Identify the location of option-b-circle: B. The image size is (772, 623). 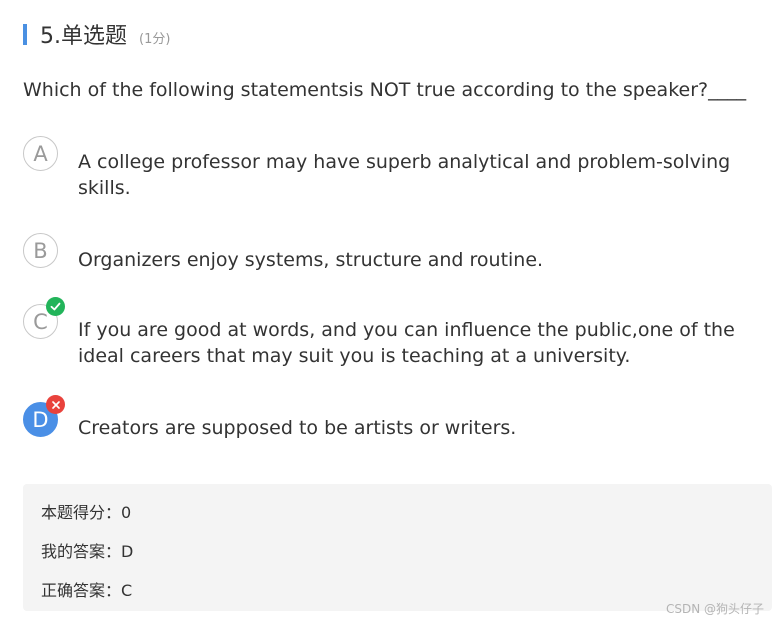
(40, 250).